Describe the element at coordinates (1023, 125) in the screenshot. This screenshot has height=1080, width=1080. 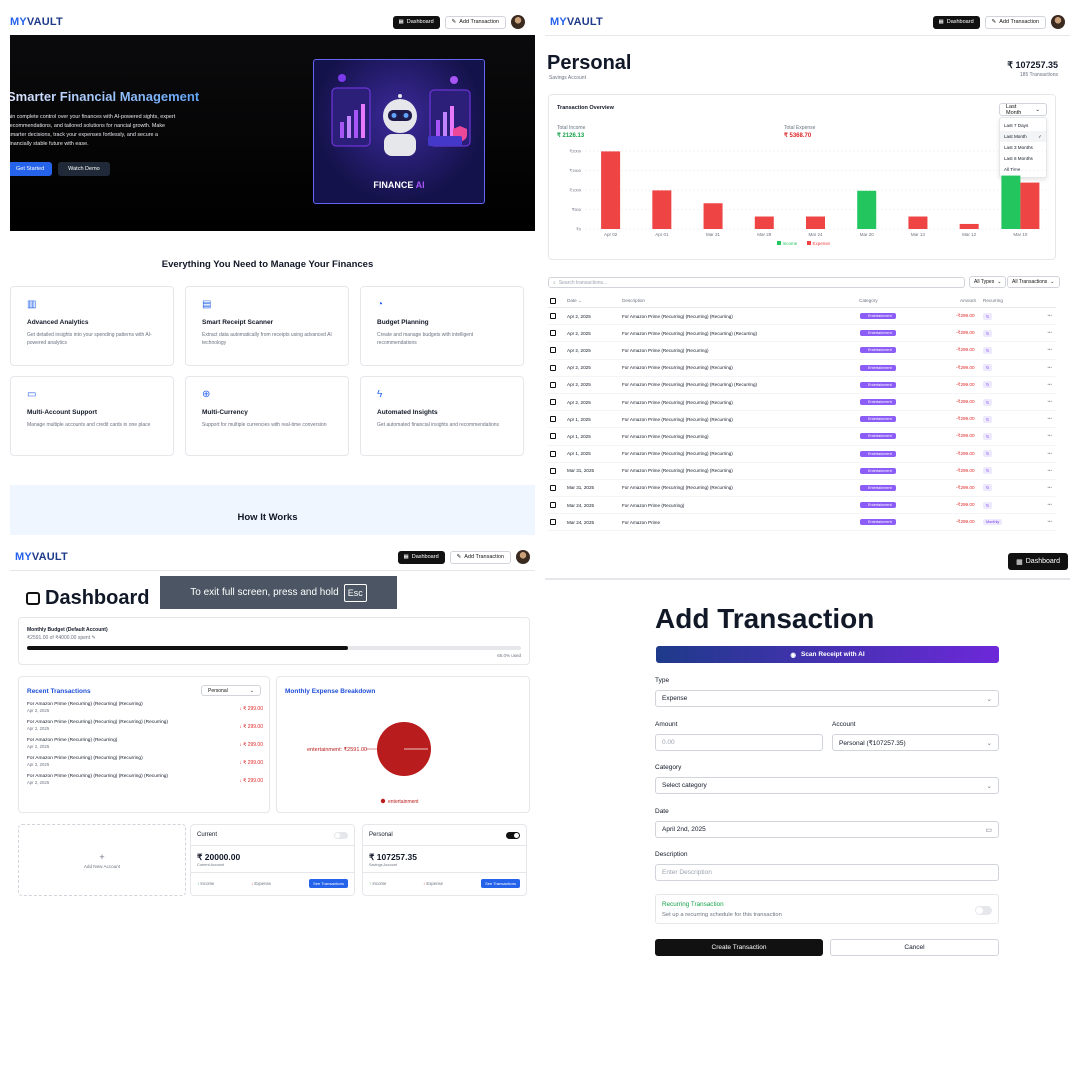
I see `range-option: Last 7 Days` at that location.